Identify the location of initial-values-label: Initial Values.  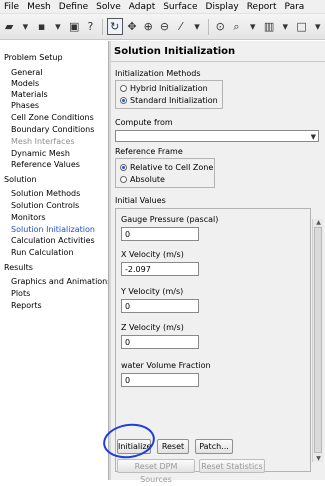
(140, 200).